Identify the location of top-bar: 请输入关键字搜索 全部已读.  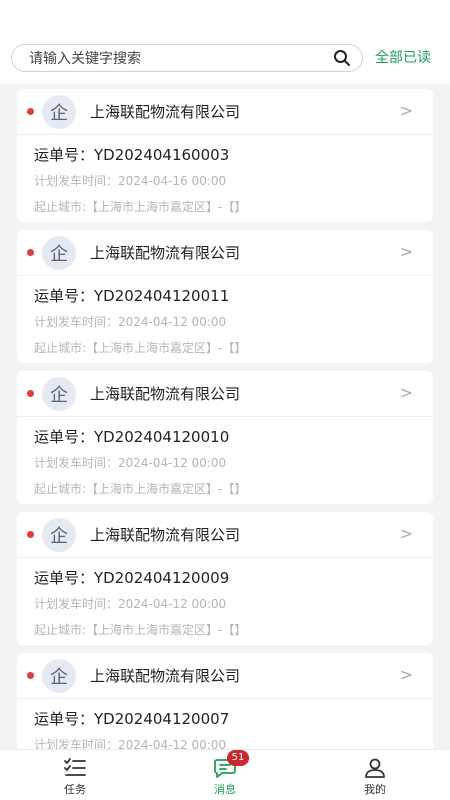
(225, 42).